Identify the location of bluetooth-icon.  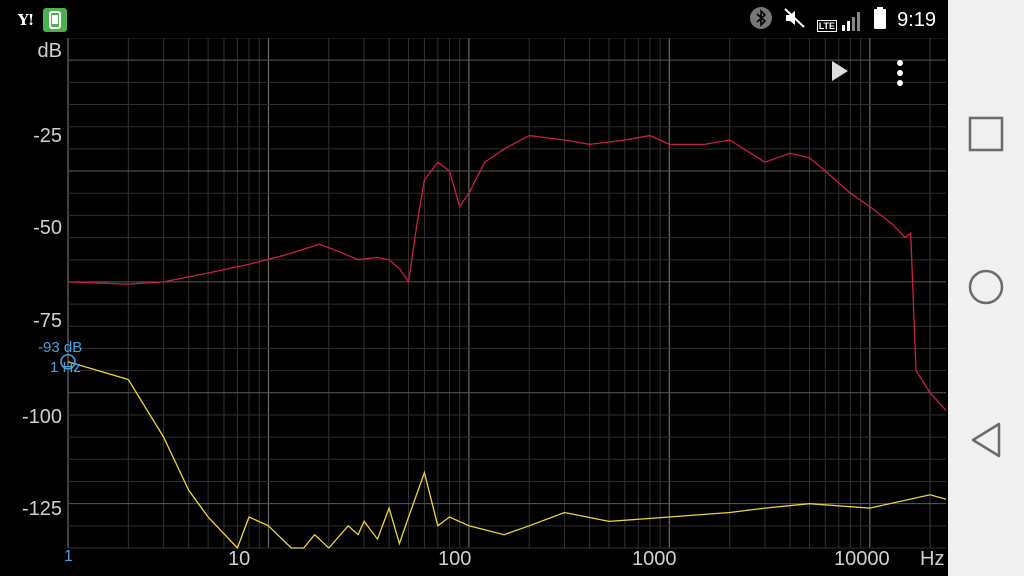
(761, 20).